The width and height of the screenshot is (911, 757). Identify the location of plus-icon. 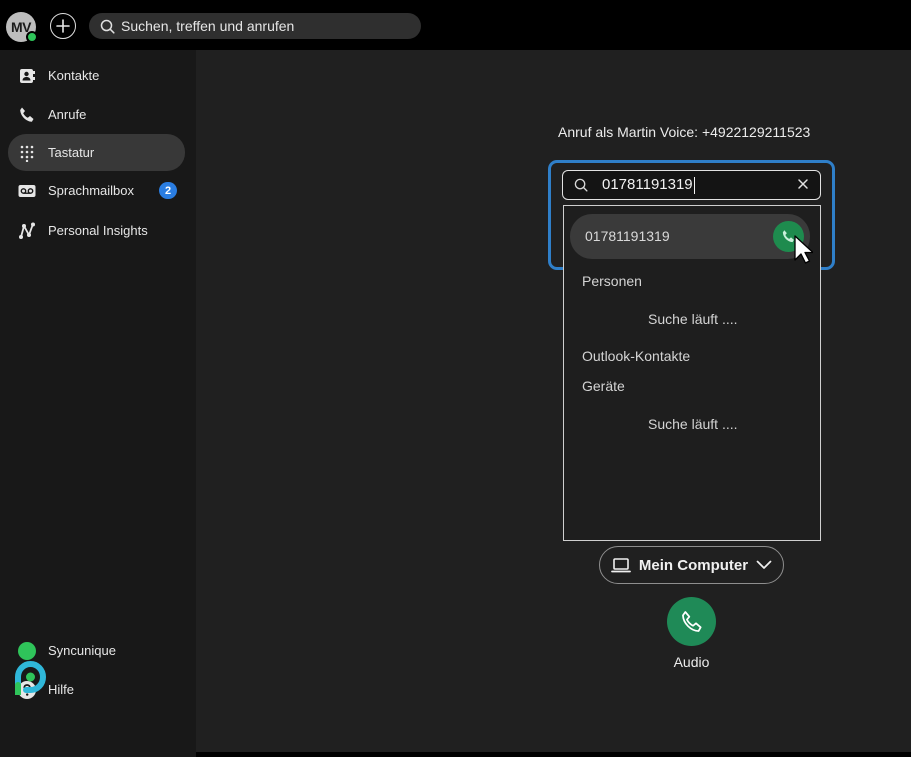
(63, 26).